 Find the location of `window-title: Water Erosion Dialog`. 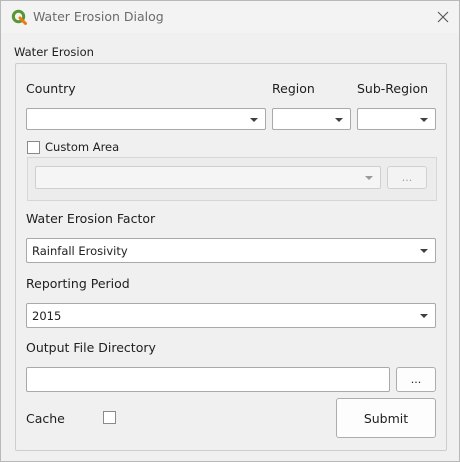

window-title: Water Erosion Dialog is located at coordinates (98, 16).